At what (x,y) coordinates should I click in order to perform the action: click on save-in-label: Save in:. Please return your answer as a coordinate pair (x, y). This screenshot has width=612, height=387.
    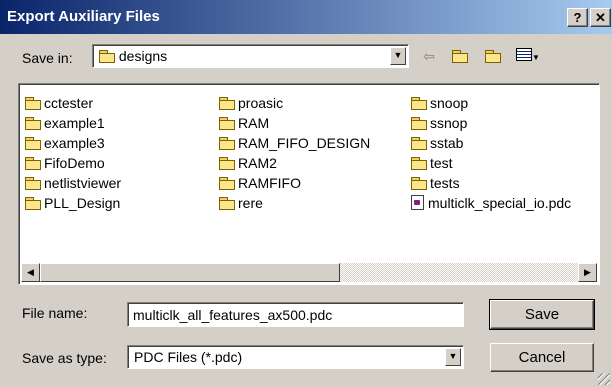
    Looking at the image, I should click on (47, 58).